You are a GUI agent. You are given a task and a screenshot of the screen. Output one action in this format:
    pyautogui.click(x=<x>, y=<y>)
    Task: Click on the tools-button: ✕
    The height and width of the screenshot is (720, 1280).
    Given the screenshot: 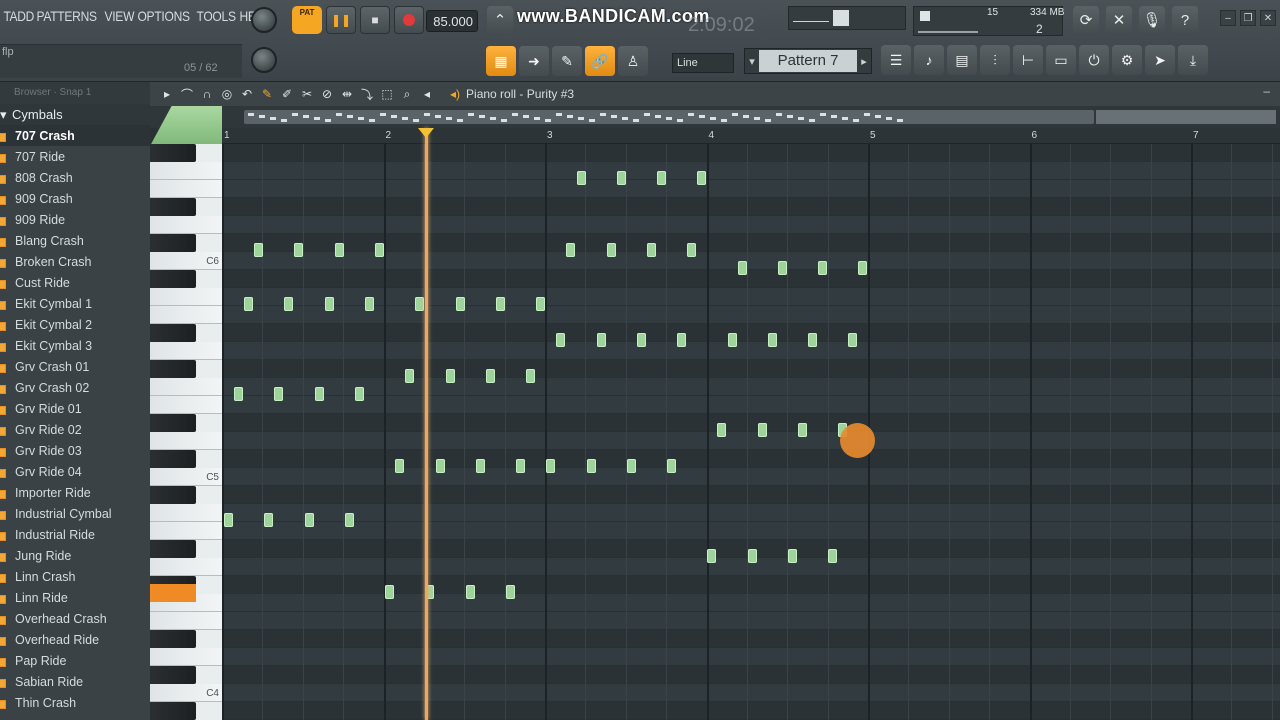 What is the action you would take?
    pyautogui.click(x=1119, y=20)
    